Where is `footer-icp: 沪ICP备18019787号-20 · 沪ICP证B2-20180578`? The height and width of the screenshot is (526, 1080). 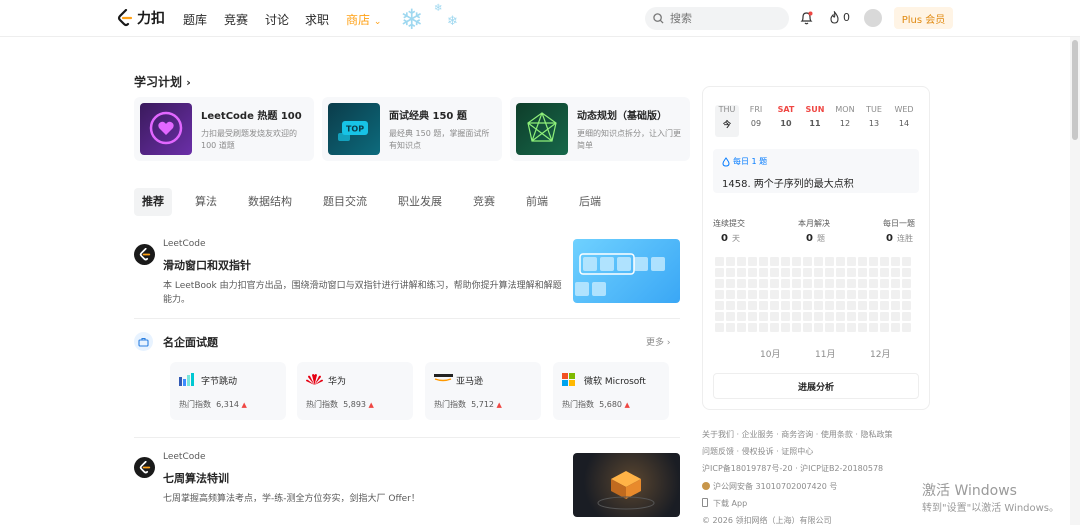 footer-icp: 沪ICP备18019787号-20 · 沪ICP证B2-20180578 is located at coordinates (792, 468).